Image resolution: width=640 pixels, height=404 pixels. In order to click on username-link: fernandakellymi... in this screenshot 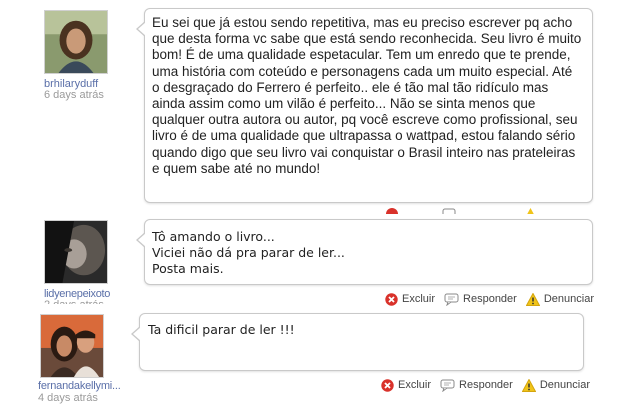, I will do `click(79, 386)`.